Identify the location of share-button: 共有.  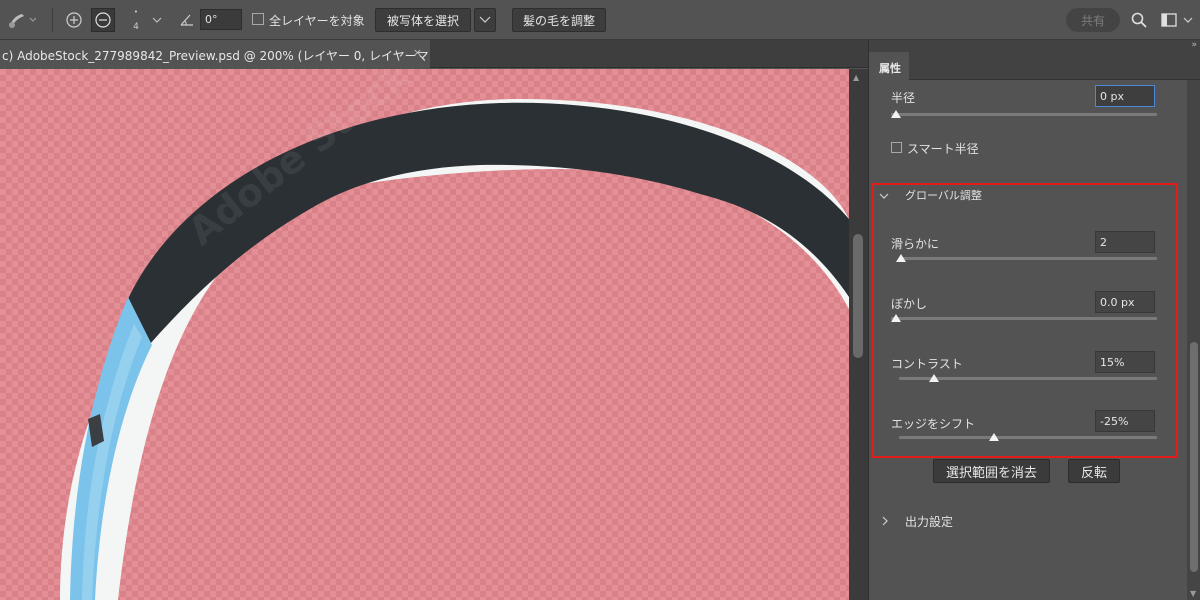
(1093, 20).